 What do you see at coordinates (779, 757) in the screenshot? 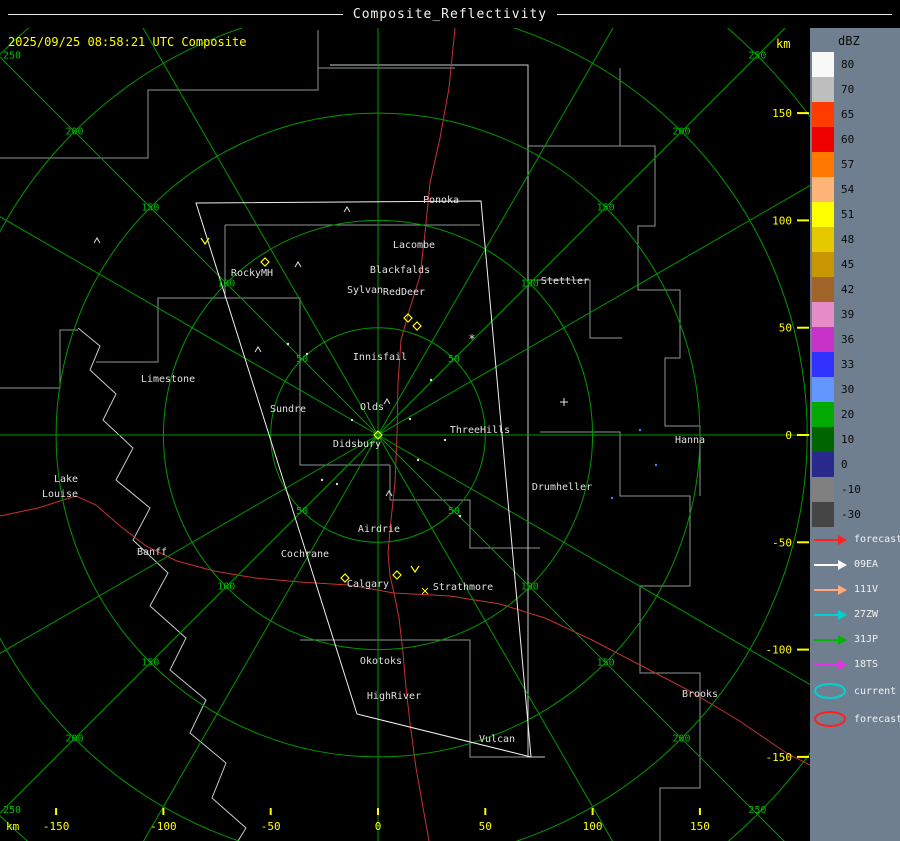
I see `axis-label-right: -150` at bounding box center [779, 757].